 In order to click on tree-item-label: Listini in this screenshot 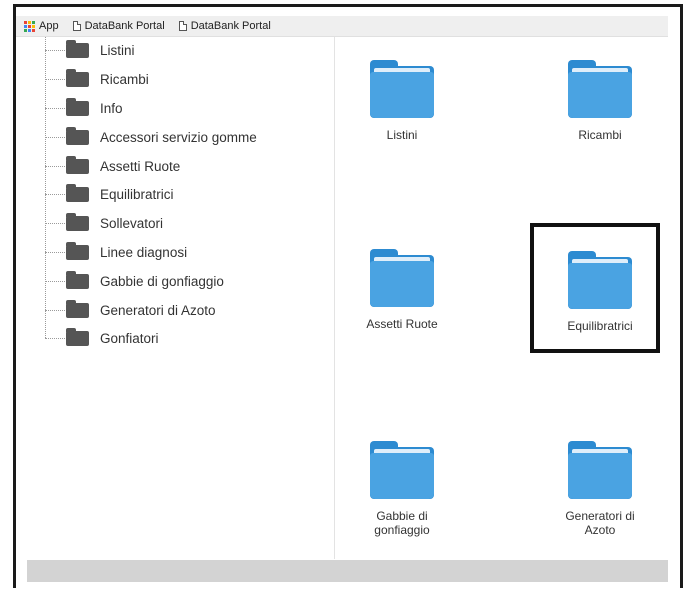, I will do `click(117, 50)`.